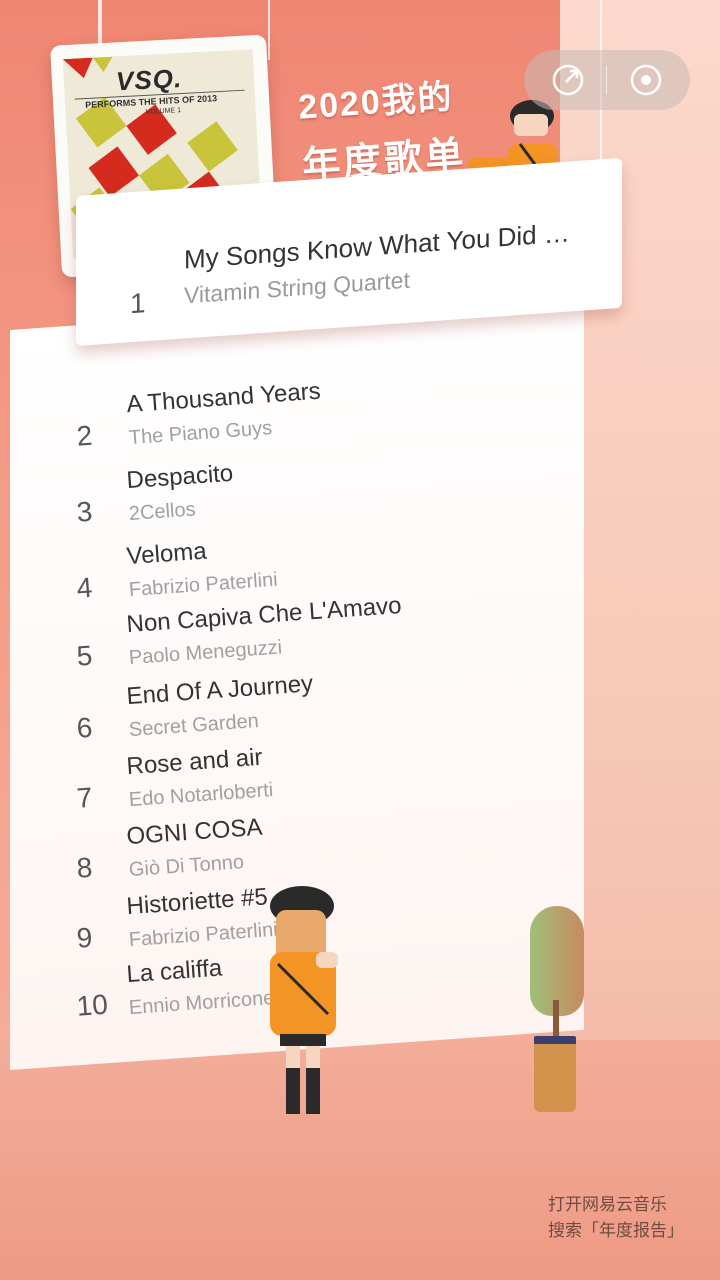 This screenshot has height=1280, width=720. What do you see at coordinates (616, 1230) in the screenshot?
I see `footer-line-2: 搜索「年度报告」` at bounding box center [616, 1230].